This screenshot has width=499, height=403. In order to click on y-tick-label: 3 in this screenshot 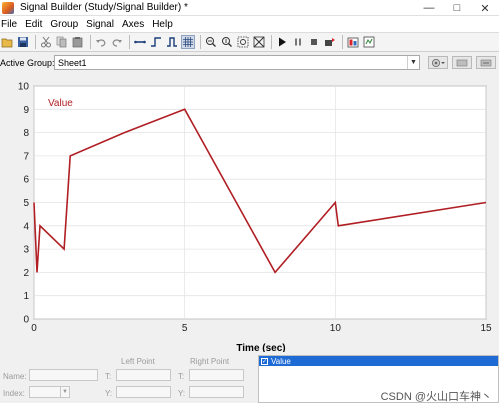, I will do `click(26, 250)`.